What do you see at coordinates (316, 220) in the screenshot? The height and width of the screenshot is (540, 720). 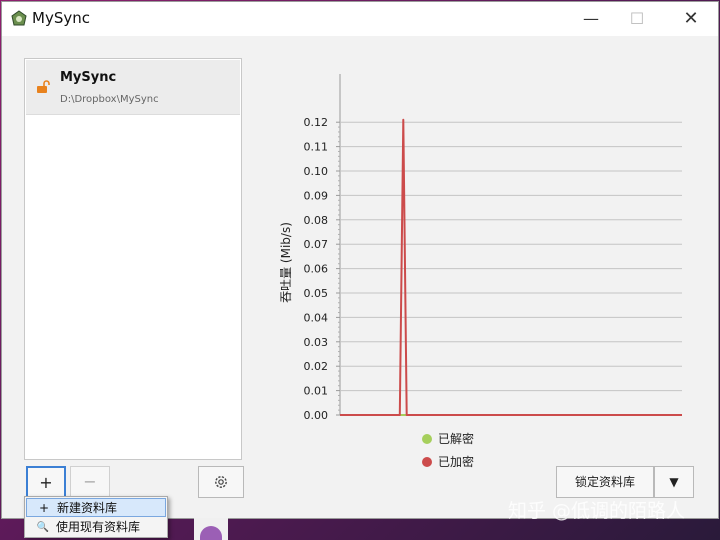 I see `y-tick-label: 0.08` at bounding box center [316, 220].